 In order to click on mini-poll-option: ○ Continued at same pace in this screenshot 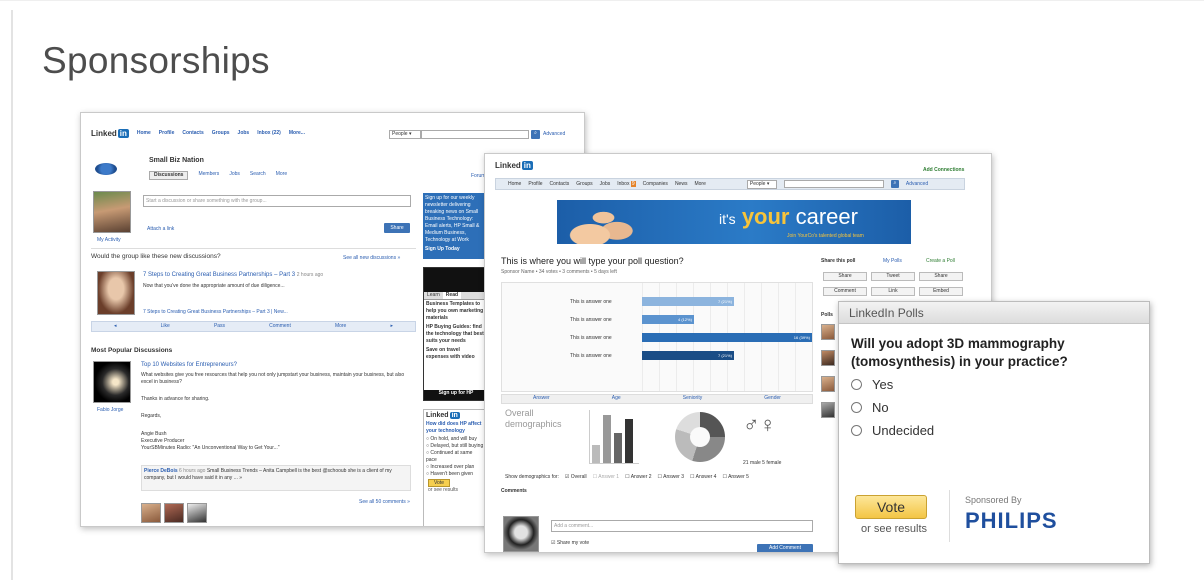, I will do `click(455, 457)`.